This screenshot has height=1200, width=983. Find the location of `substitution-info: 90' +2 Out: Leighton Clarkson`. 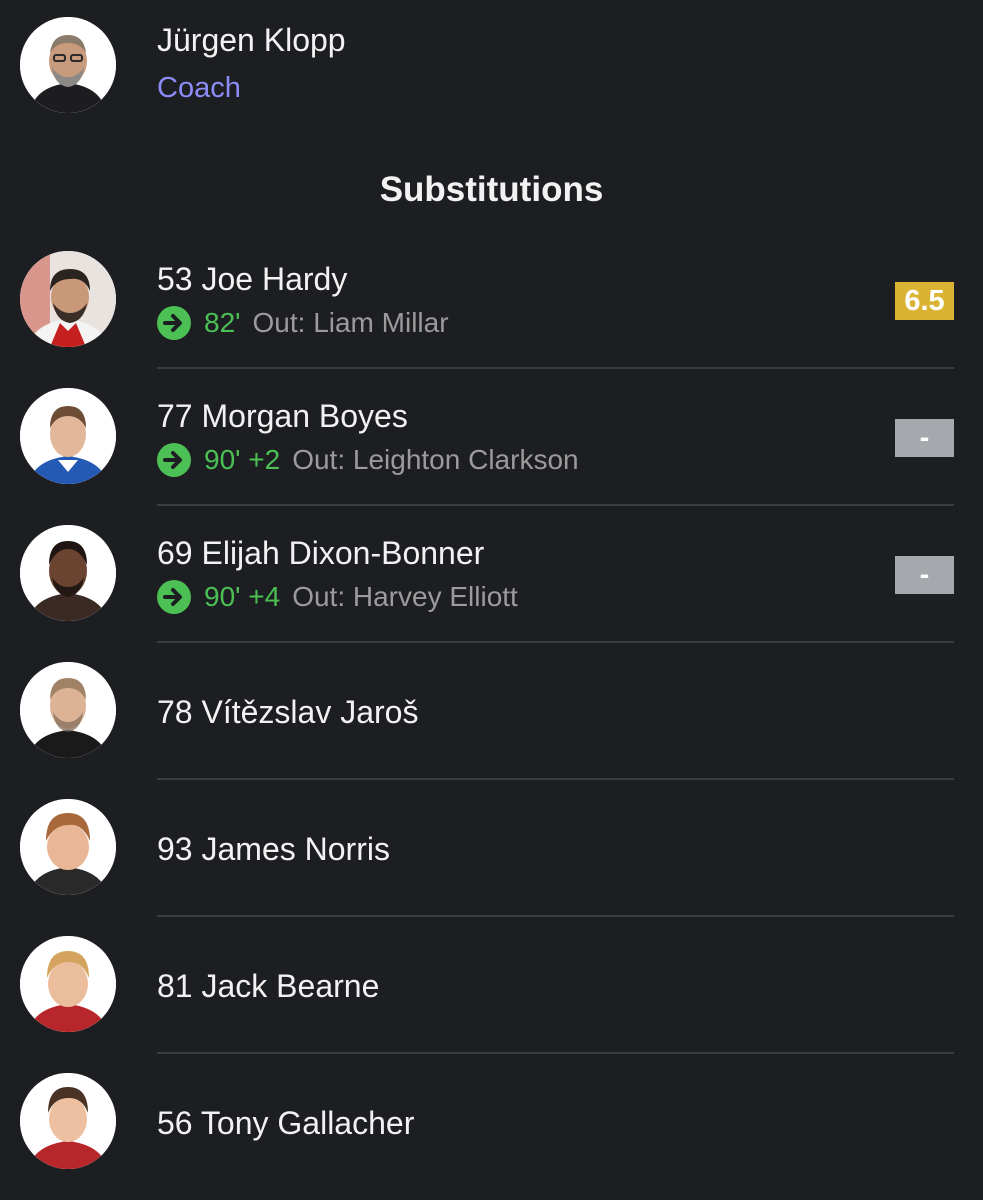

substitution-info: 90' +2 Out: Leighton Clarkson is located at coordinates (368, 460).